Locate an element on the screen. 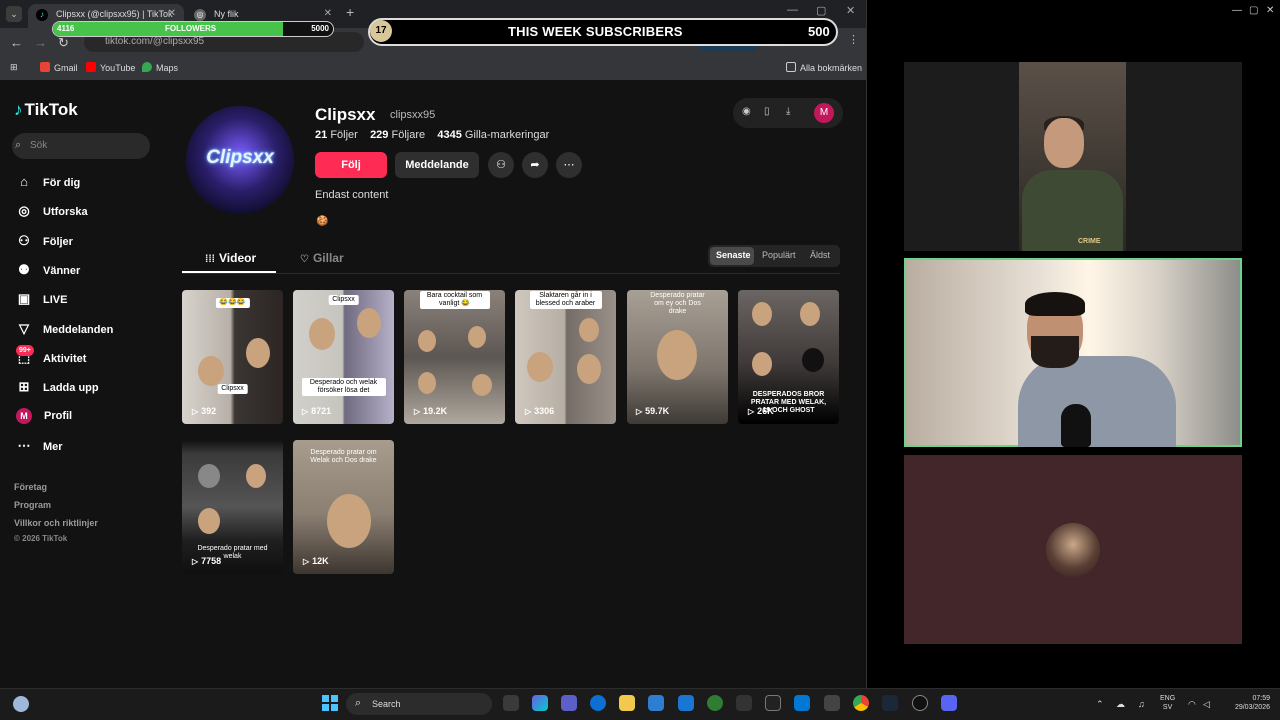  video-thumbnail-7: Desperado pratar med welak is located at coordinates (232, 507).